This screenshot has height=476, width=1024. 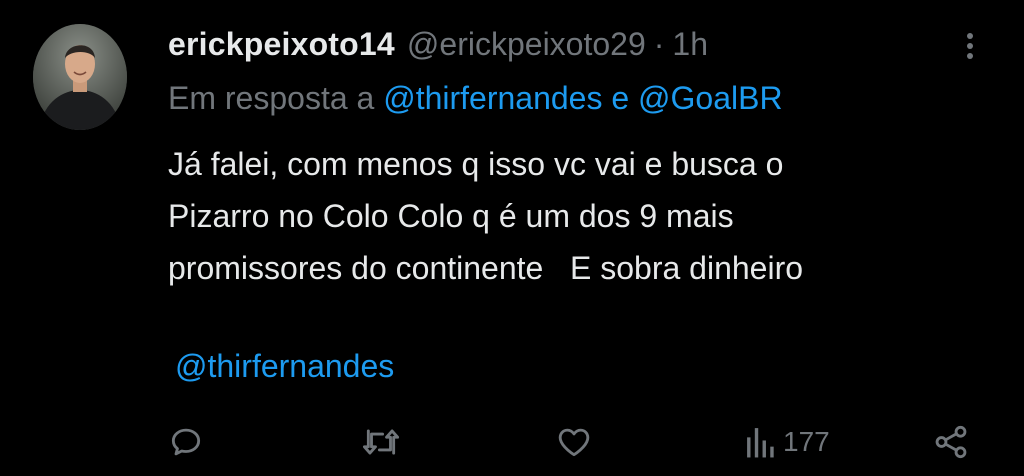 What do you see at coordinates (710, 98) in the screenshot?
I see `reply-mention-2: @GoalBR` at bounding box center [710, 98].